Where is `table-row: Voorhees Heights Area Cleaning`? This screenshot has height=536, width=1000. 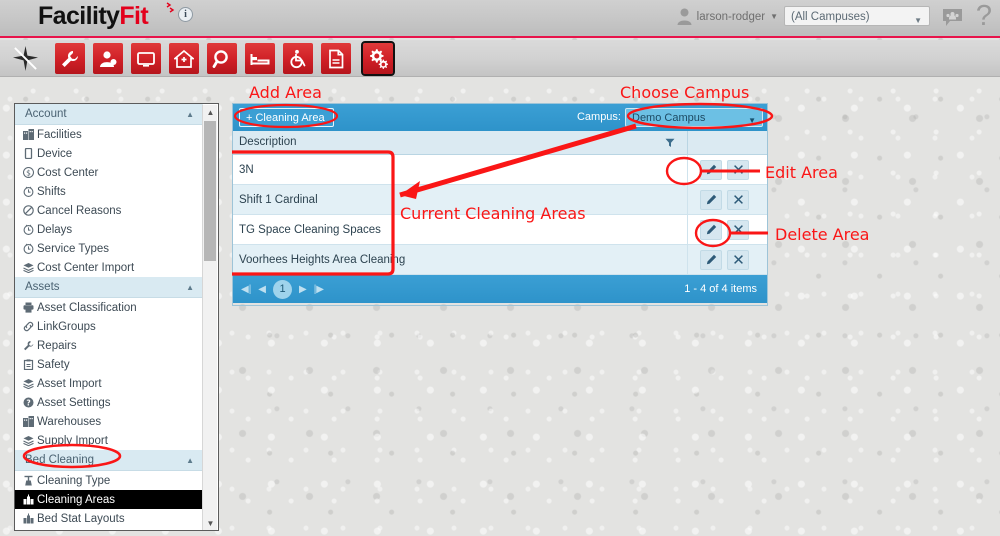
table-row: Voorhees Heights Area Cleaning is located at coordinates (500, 260).